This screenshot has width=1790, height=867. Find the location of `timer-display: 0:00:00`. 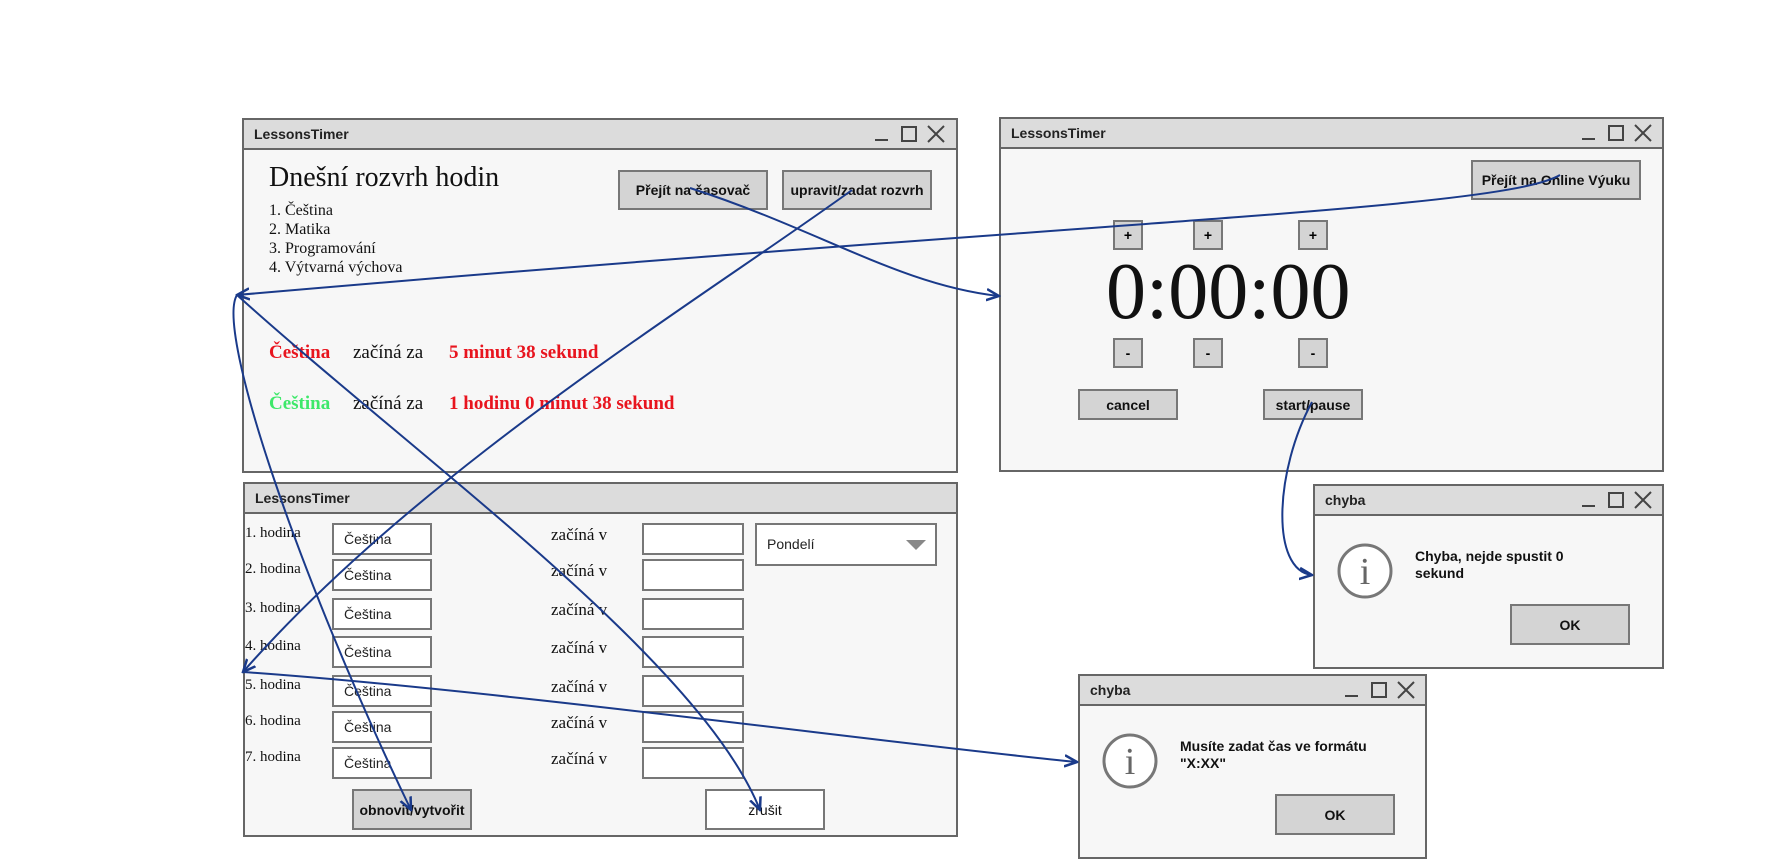

timer-display: 0:00:00 is located at coordinates (1228, 292).